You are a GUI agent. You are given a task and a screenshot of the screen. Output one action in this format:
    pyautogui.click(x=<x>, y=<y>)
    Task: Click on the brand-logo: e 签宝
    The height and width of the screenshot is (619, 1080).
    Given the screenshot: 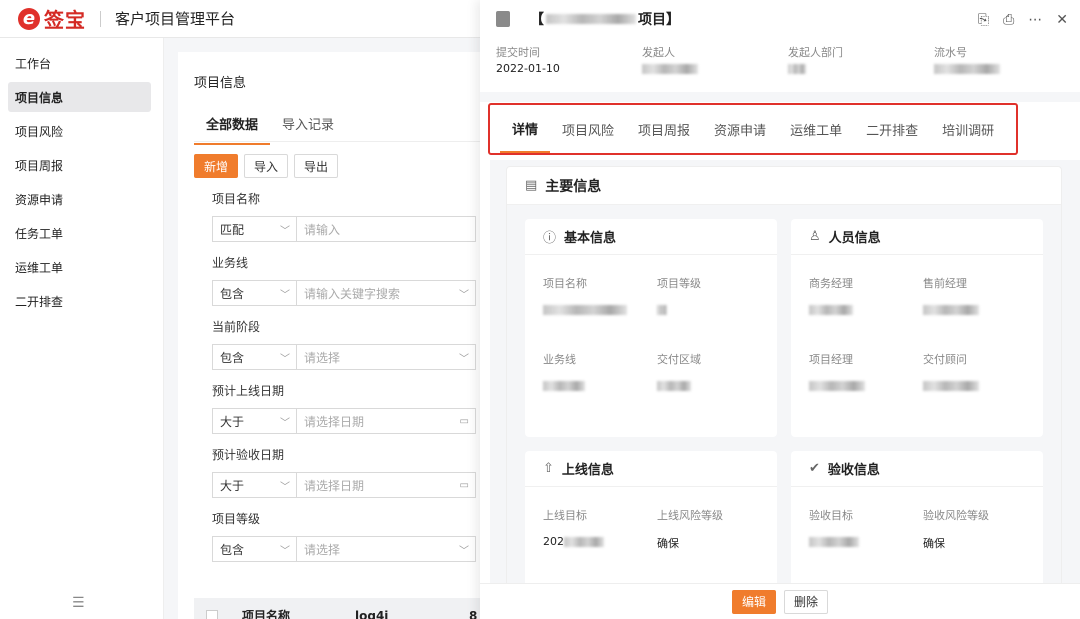 What is the action you would take?
    pyautogui.click(x=52, y=18)
    